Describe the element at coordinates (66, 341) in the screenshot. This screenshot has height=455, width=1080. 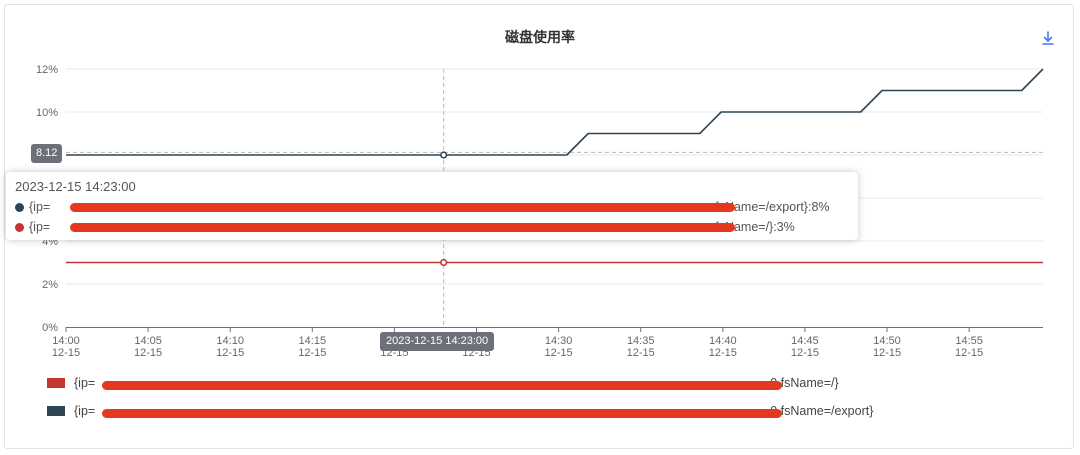
I see `x-tick-label: 14:00` at that location.